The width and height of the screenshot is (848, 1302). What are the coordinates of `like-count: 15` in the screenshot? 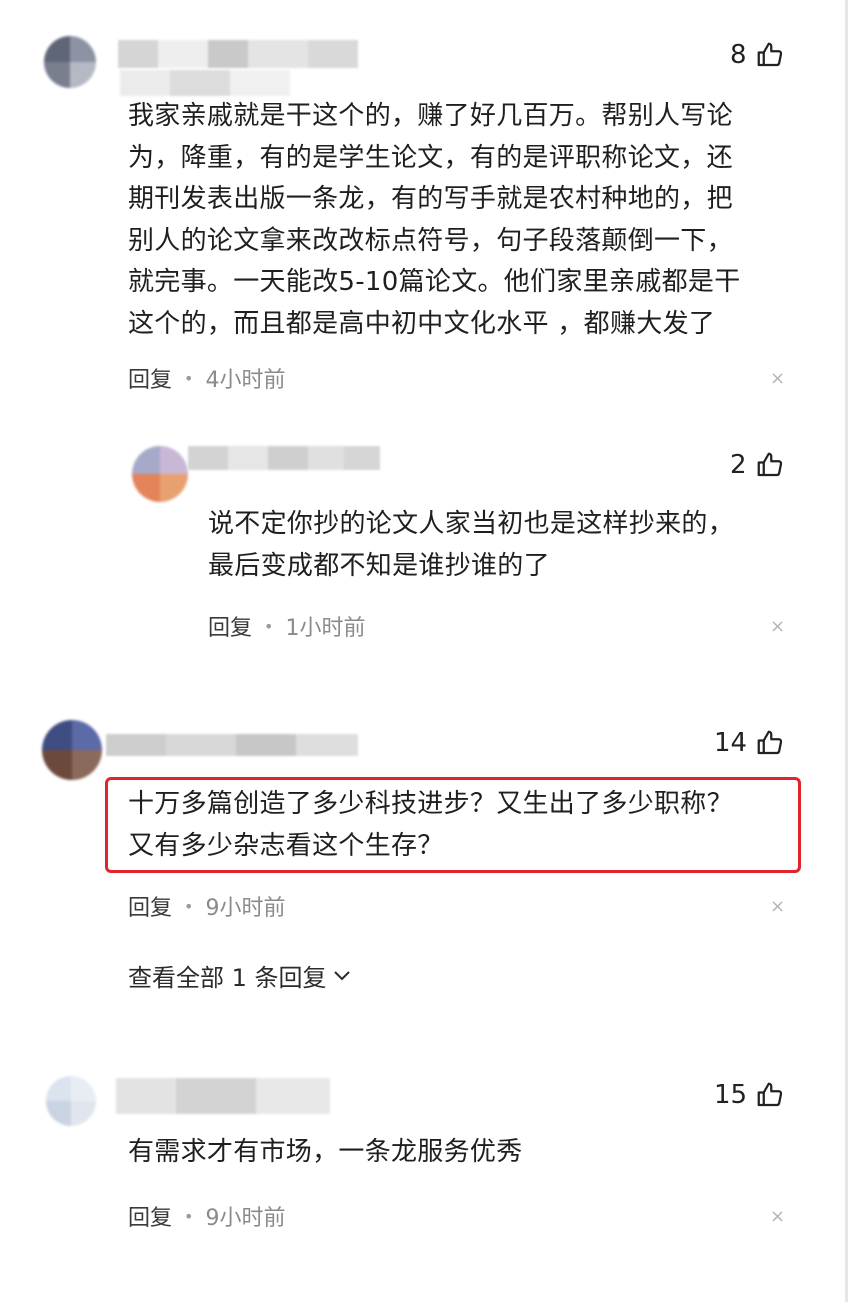 It's located at (749, 1095).